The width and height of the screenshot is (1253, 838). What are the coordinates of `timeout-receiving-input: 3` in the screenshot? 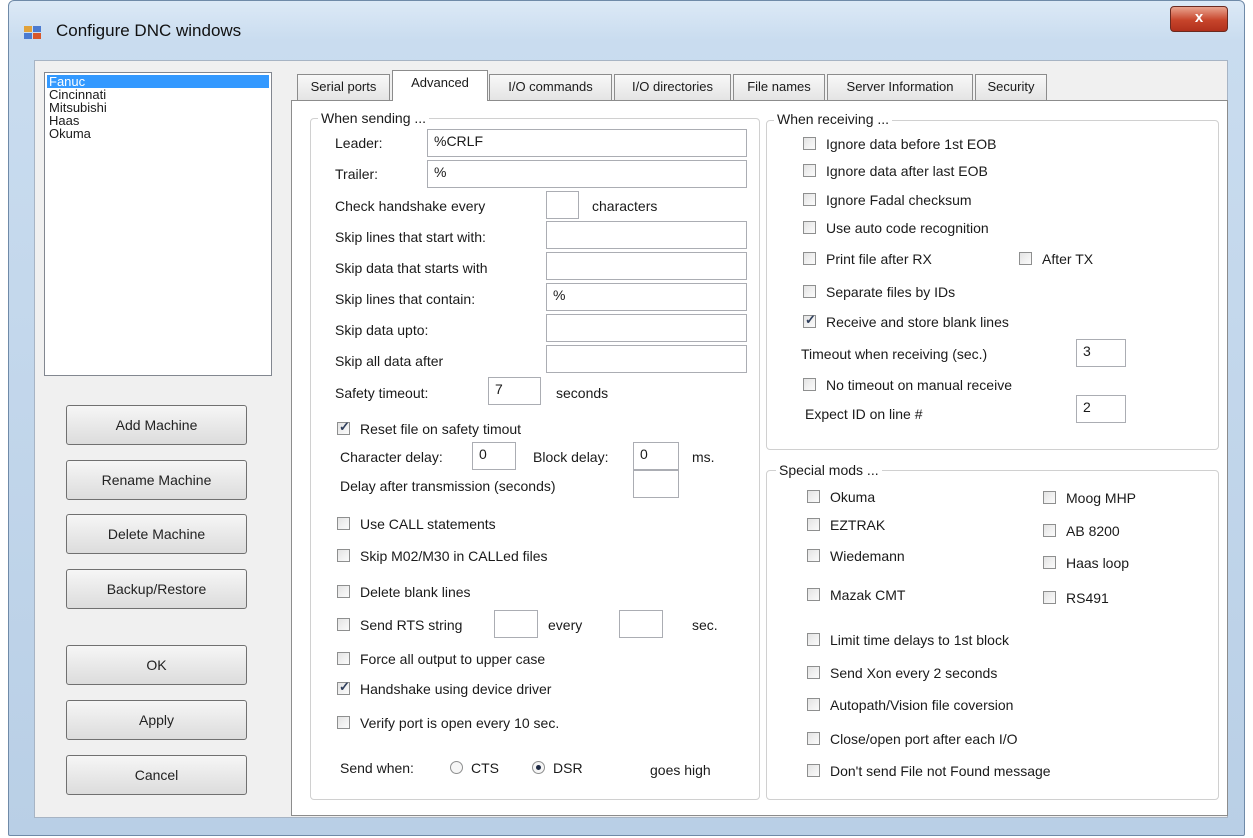 It's located at (1101, 353).